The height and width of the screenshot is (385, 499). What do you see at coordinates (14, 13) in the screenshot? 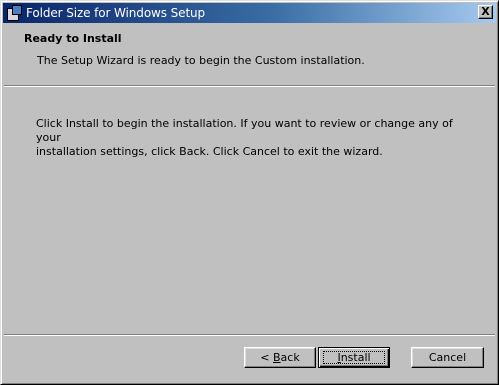
I see `setup-app-icon` at bounding box center [14, 13].